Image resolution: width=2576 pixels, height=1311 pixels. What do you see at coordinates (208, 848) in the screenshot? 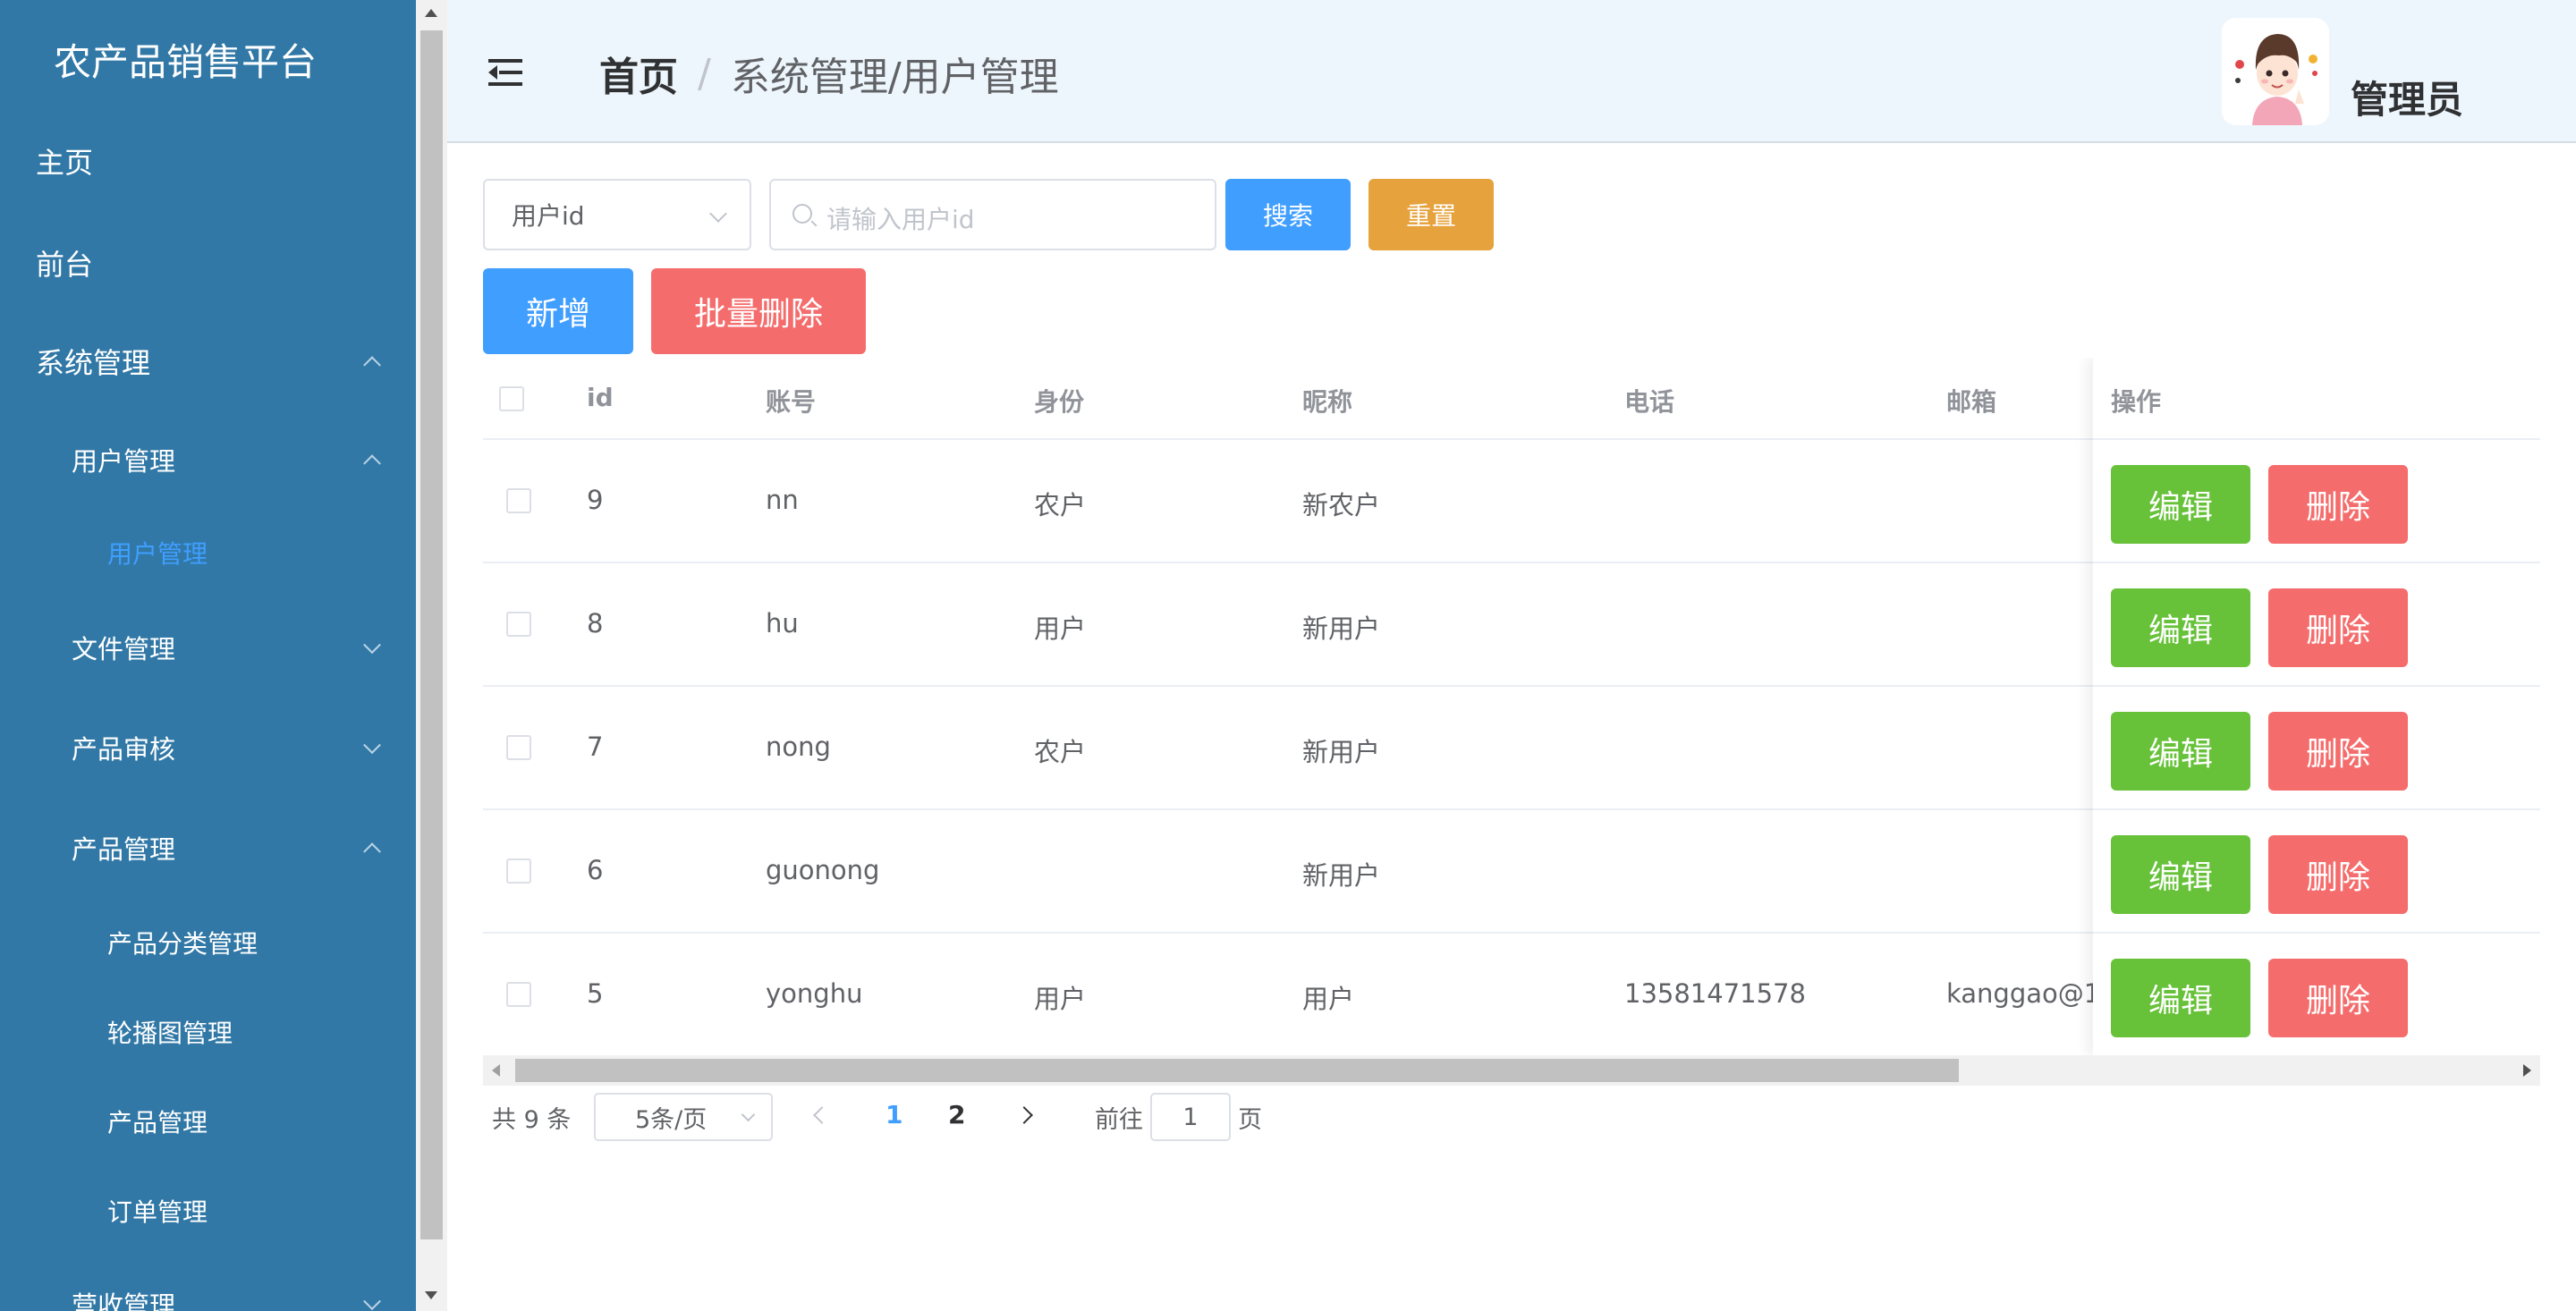
I see `sidebar-item-product-management-group: 产品管理` at bounding box center [208, 848].